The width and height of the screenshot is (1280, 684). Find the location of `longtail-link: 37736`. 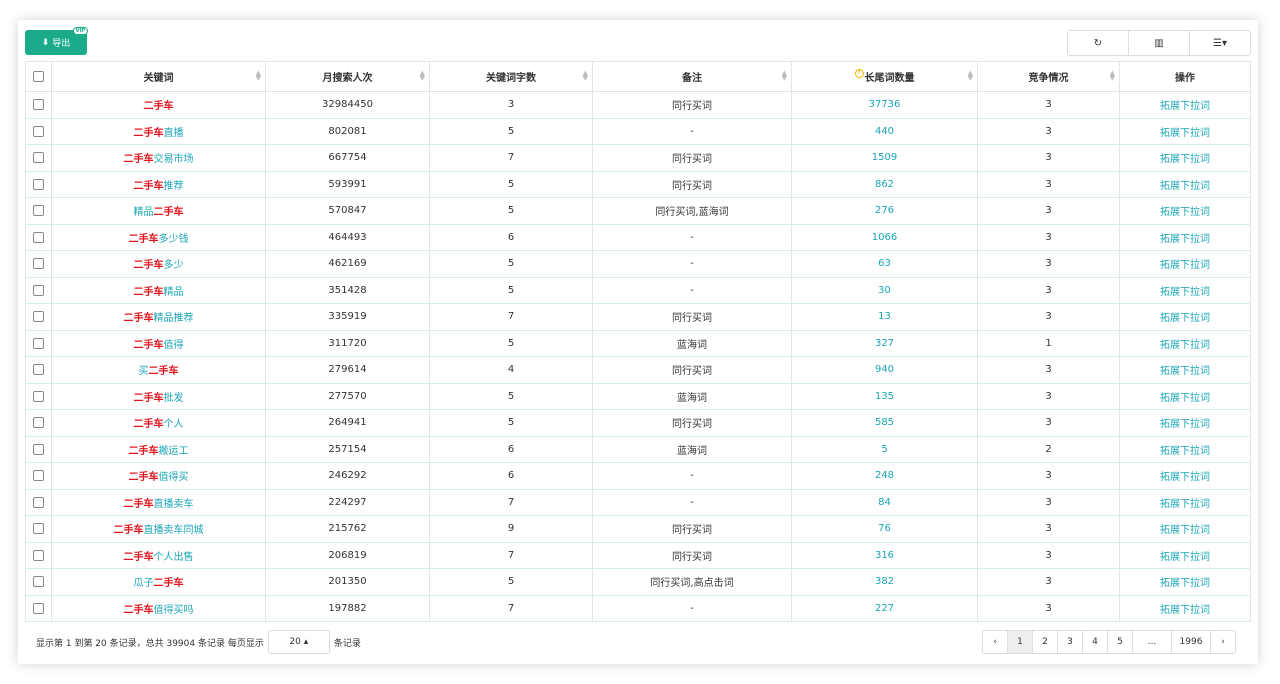

longtail-link: 37736 is located at coordinates (885, 104).